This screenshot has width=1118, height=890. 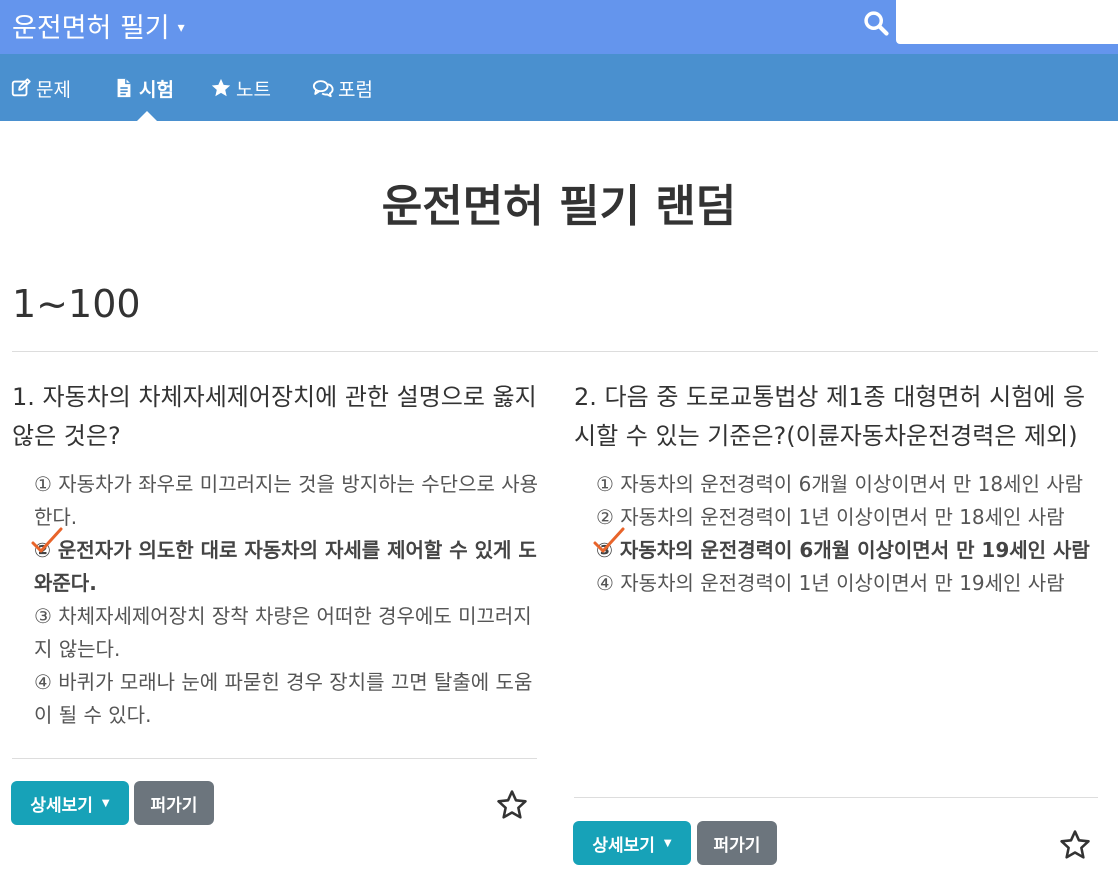 I want to click on tab-label: 포럼, so click(x=355, y=89).